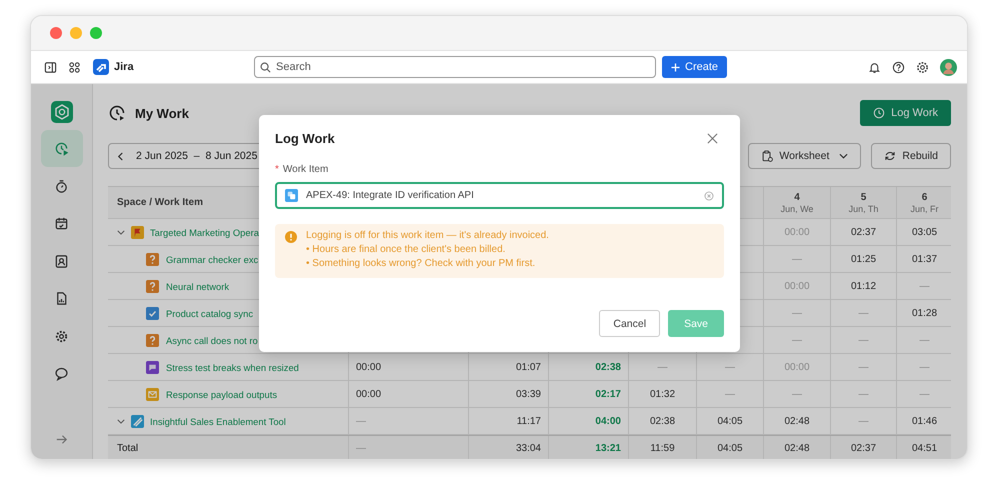 Image resolution: width=999 pixels, height=490 pixels. What do you see at coordinates (905, 113) in the screenshot?
I see `log-work-button: Log Work` at bounding box center [905, 113].